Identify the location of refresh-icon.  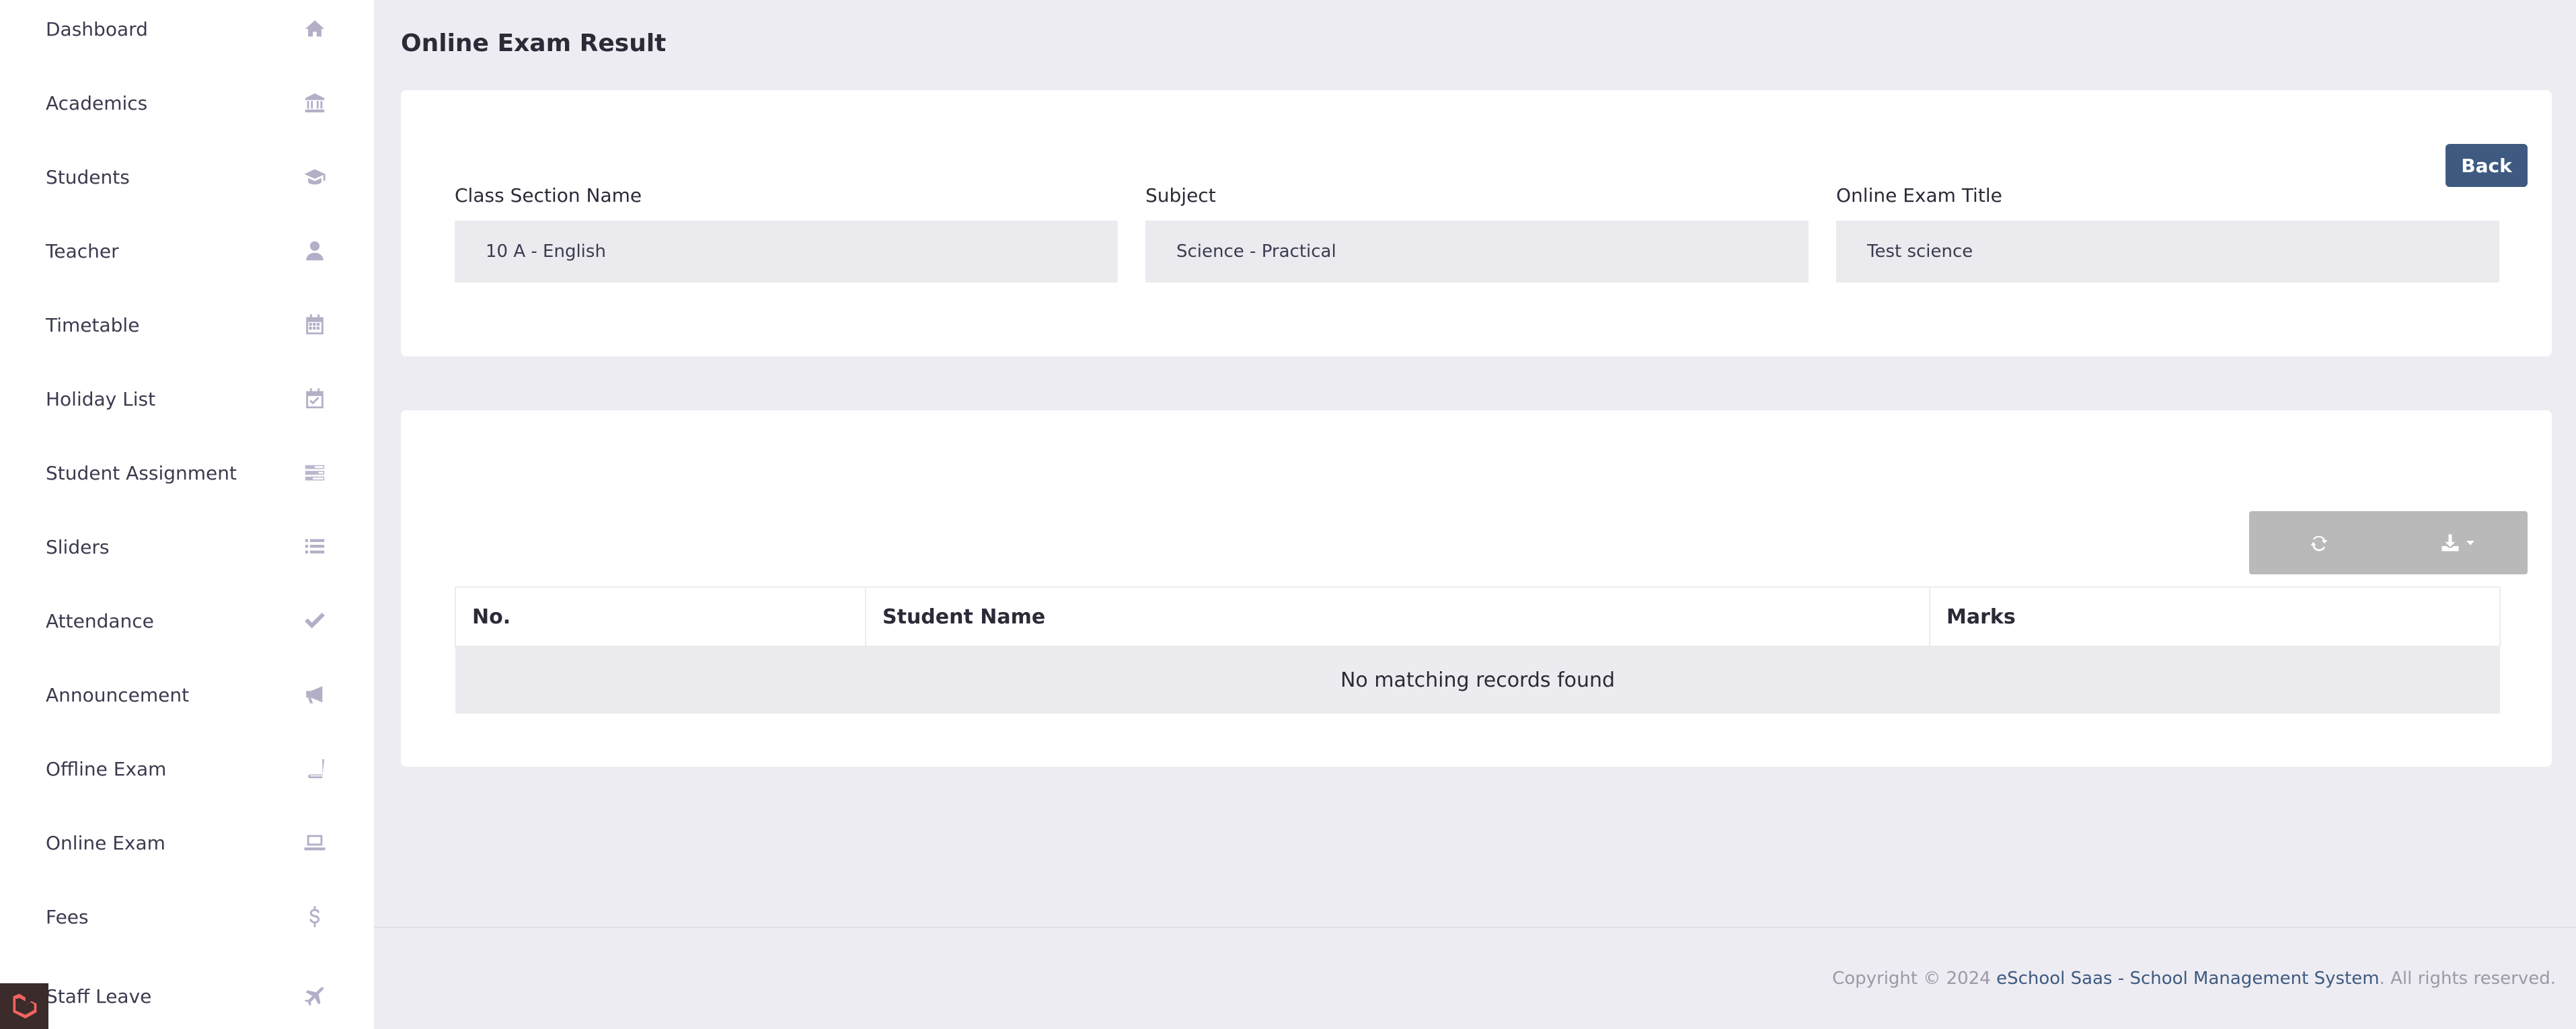
(2318, 543).